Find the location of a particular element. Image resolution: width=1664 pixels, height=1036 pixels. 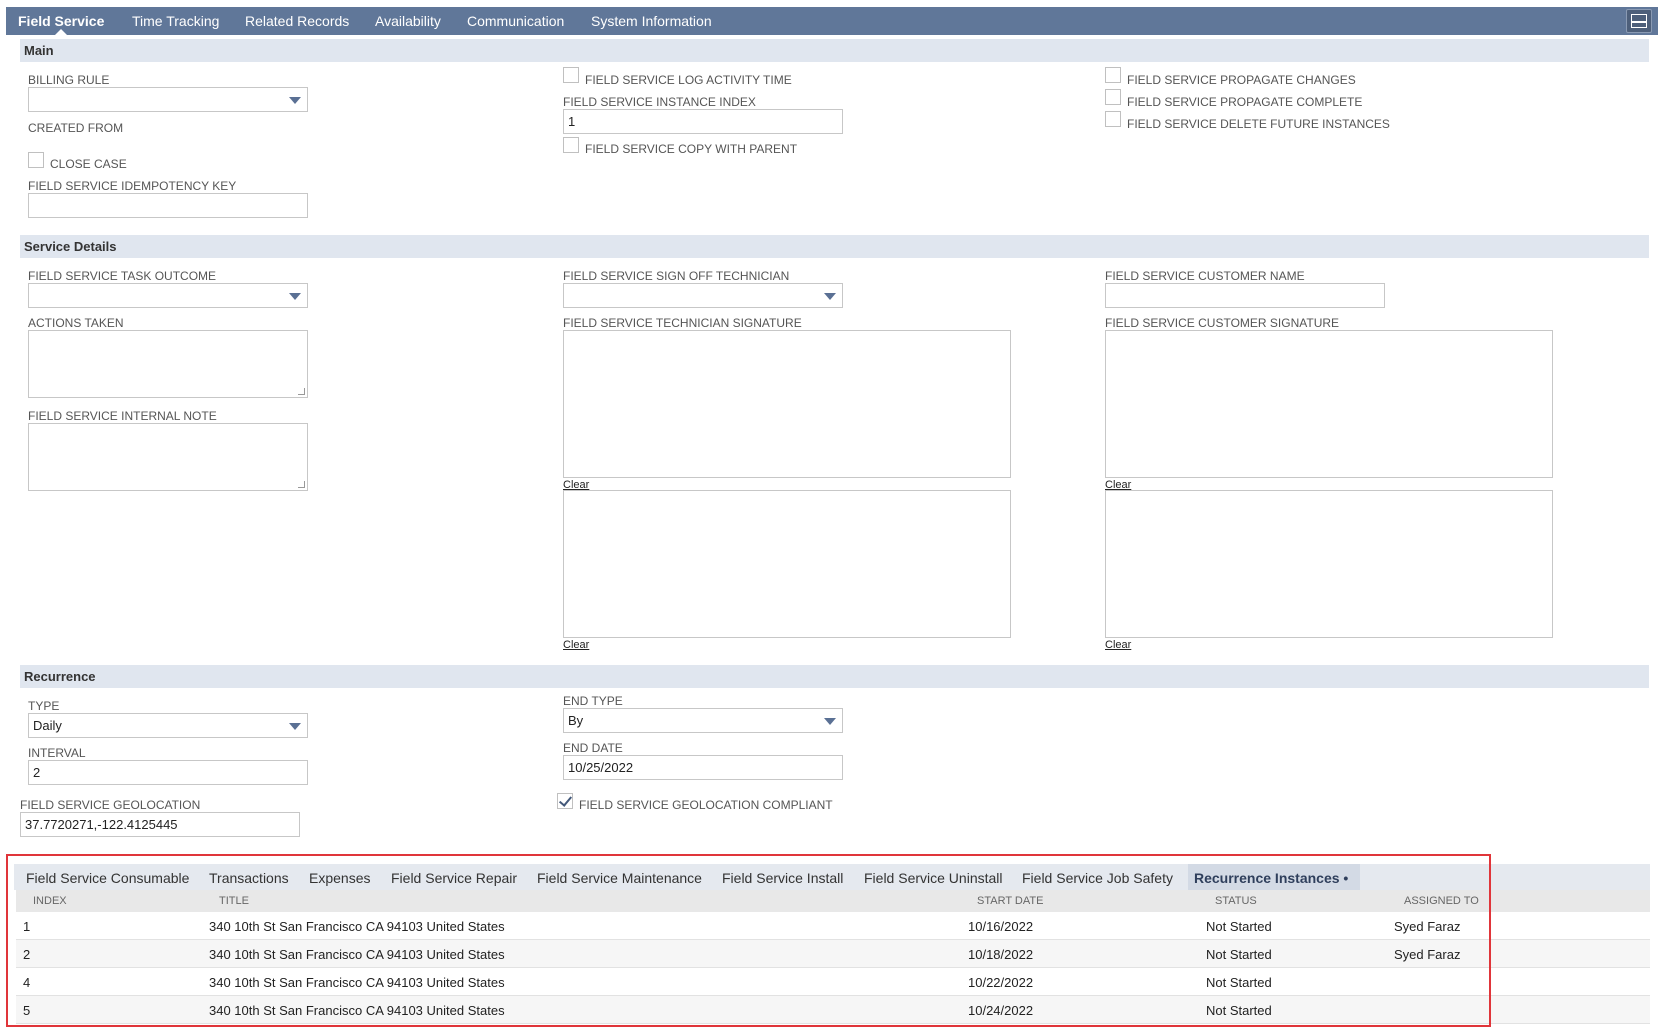

technician-signature-2-clear-link: Clear is located at coordinates (576, 645).